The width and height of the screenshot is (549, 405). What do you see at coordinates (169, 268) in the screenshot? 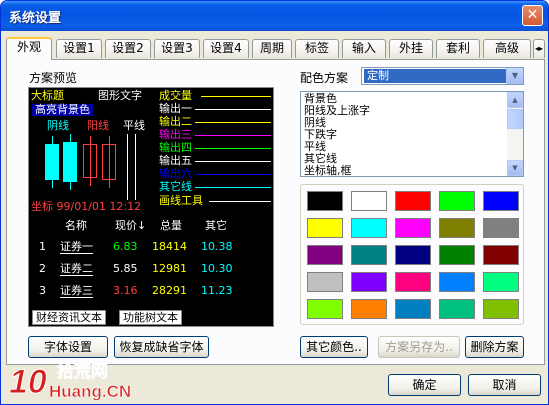
I see `row-volume: 12981` at bounding box center [169, 268].